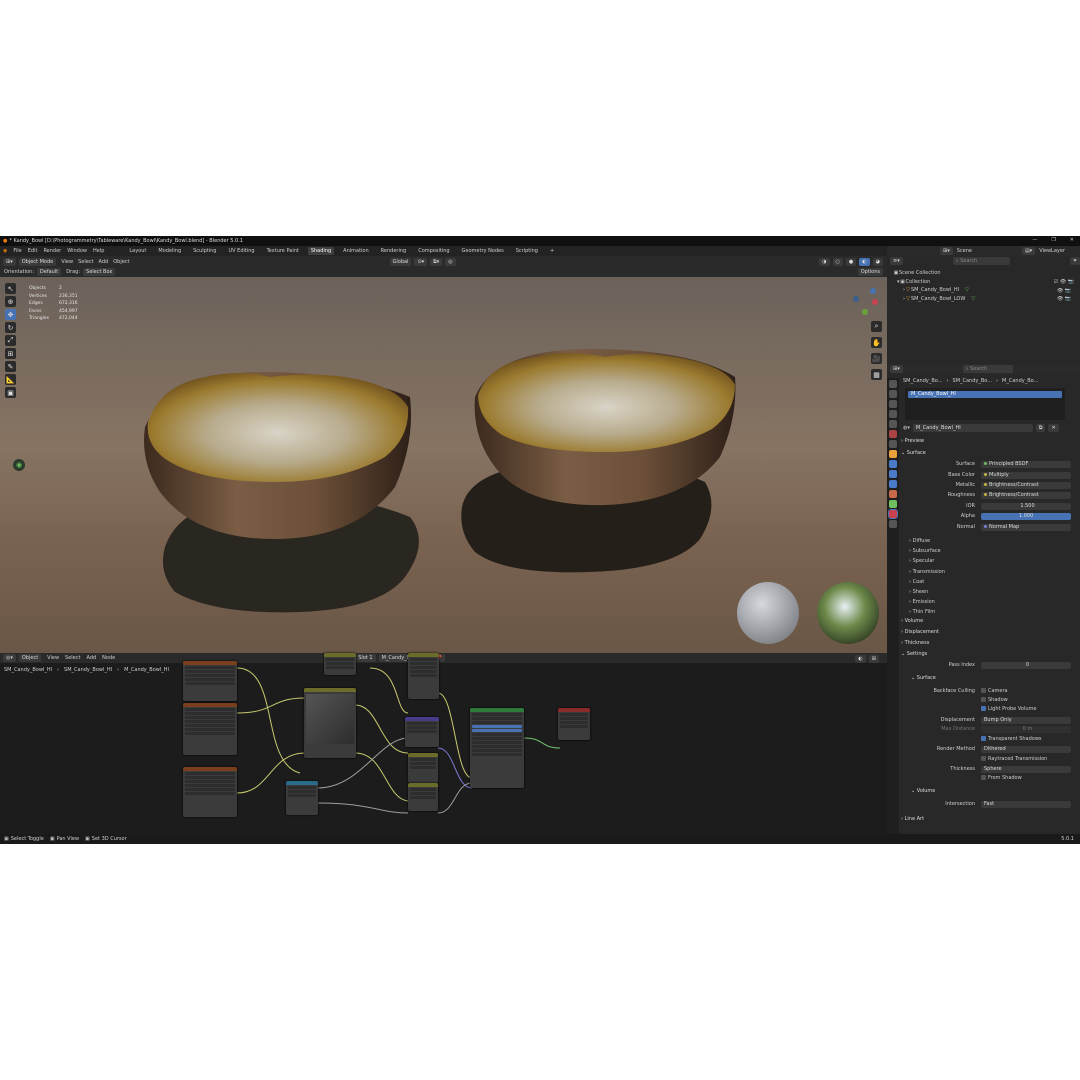  What do you see at coordinates (1014, 759) in the screenshot?
I see `raytraced-transmission-checkbox: Raytraced Transmission` at bounding box center [1014, 759].